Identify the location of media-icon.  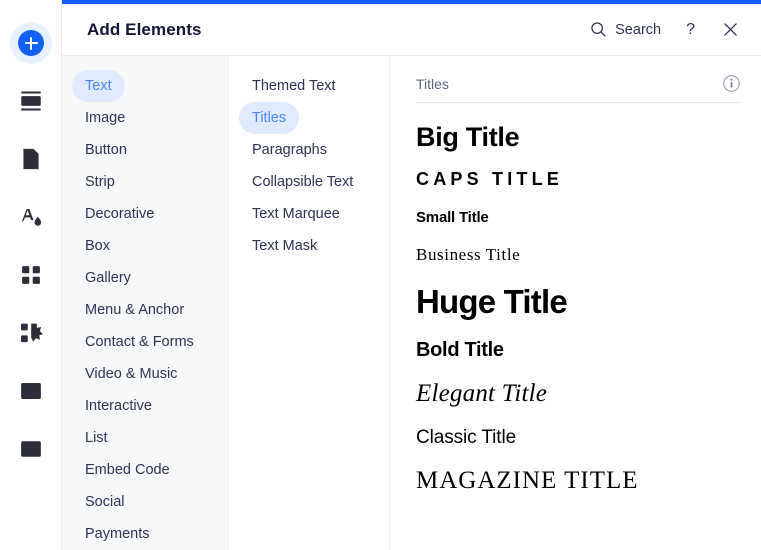
(31, 391).